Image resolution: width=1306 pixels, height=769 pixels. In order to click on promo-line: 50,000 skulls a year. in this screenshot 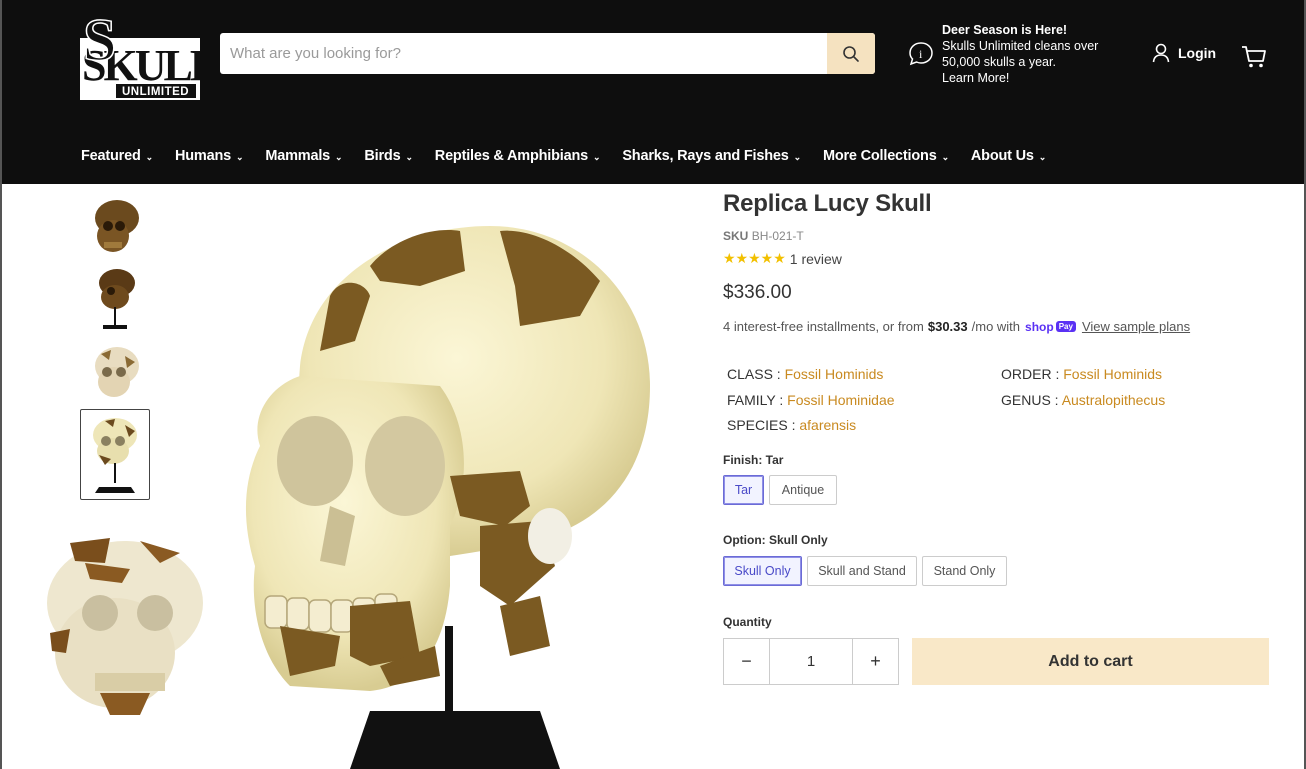, I will do `click(999, 62)`.